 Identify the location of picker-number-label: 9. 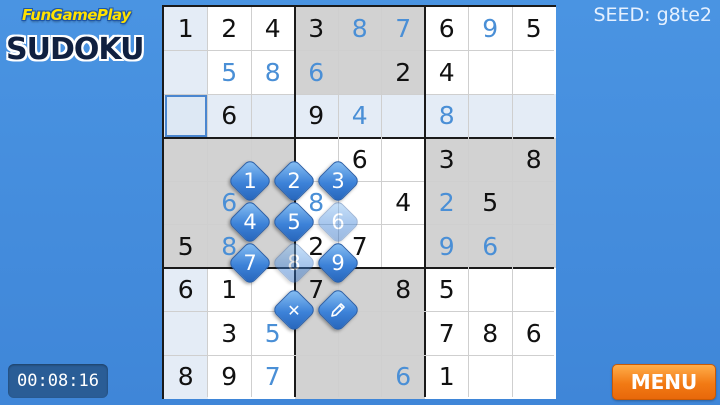
(338, 263).